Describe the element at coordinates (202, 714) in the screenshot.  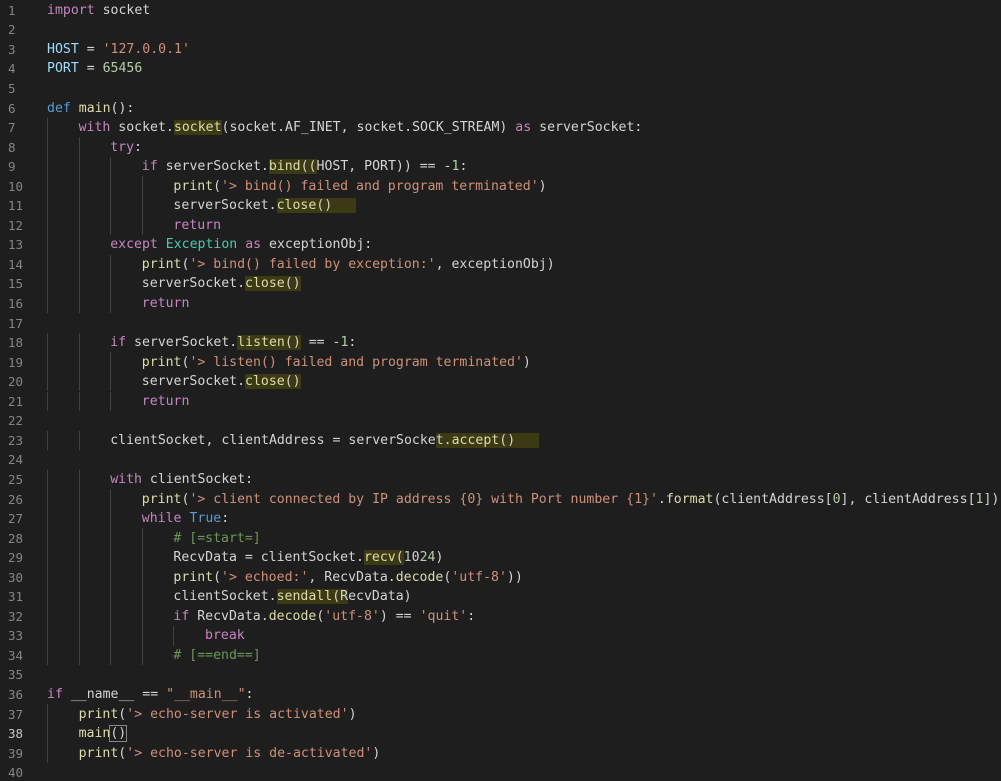
I see `code-text: print('> echo-server is activated')` at that location.